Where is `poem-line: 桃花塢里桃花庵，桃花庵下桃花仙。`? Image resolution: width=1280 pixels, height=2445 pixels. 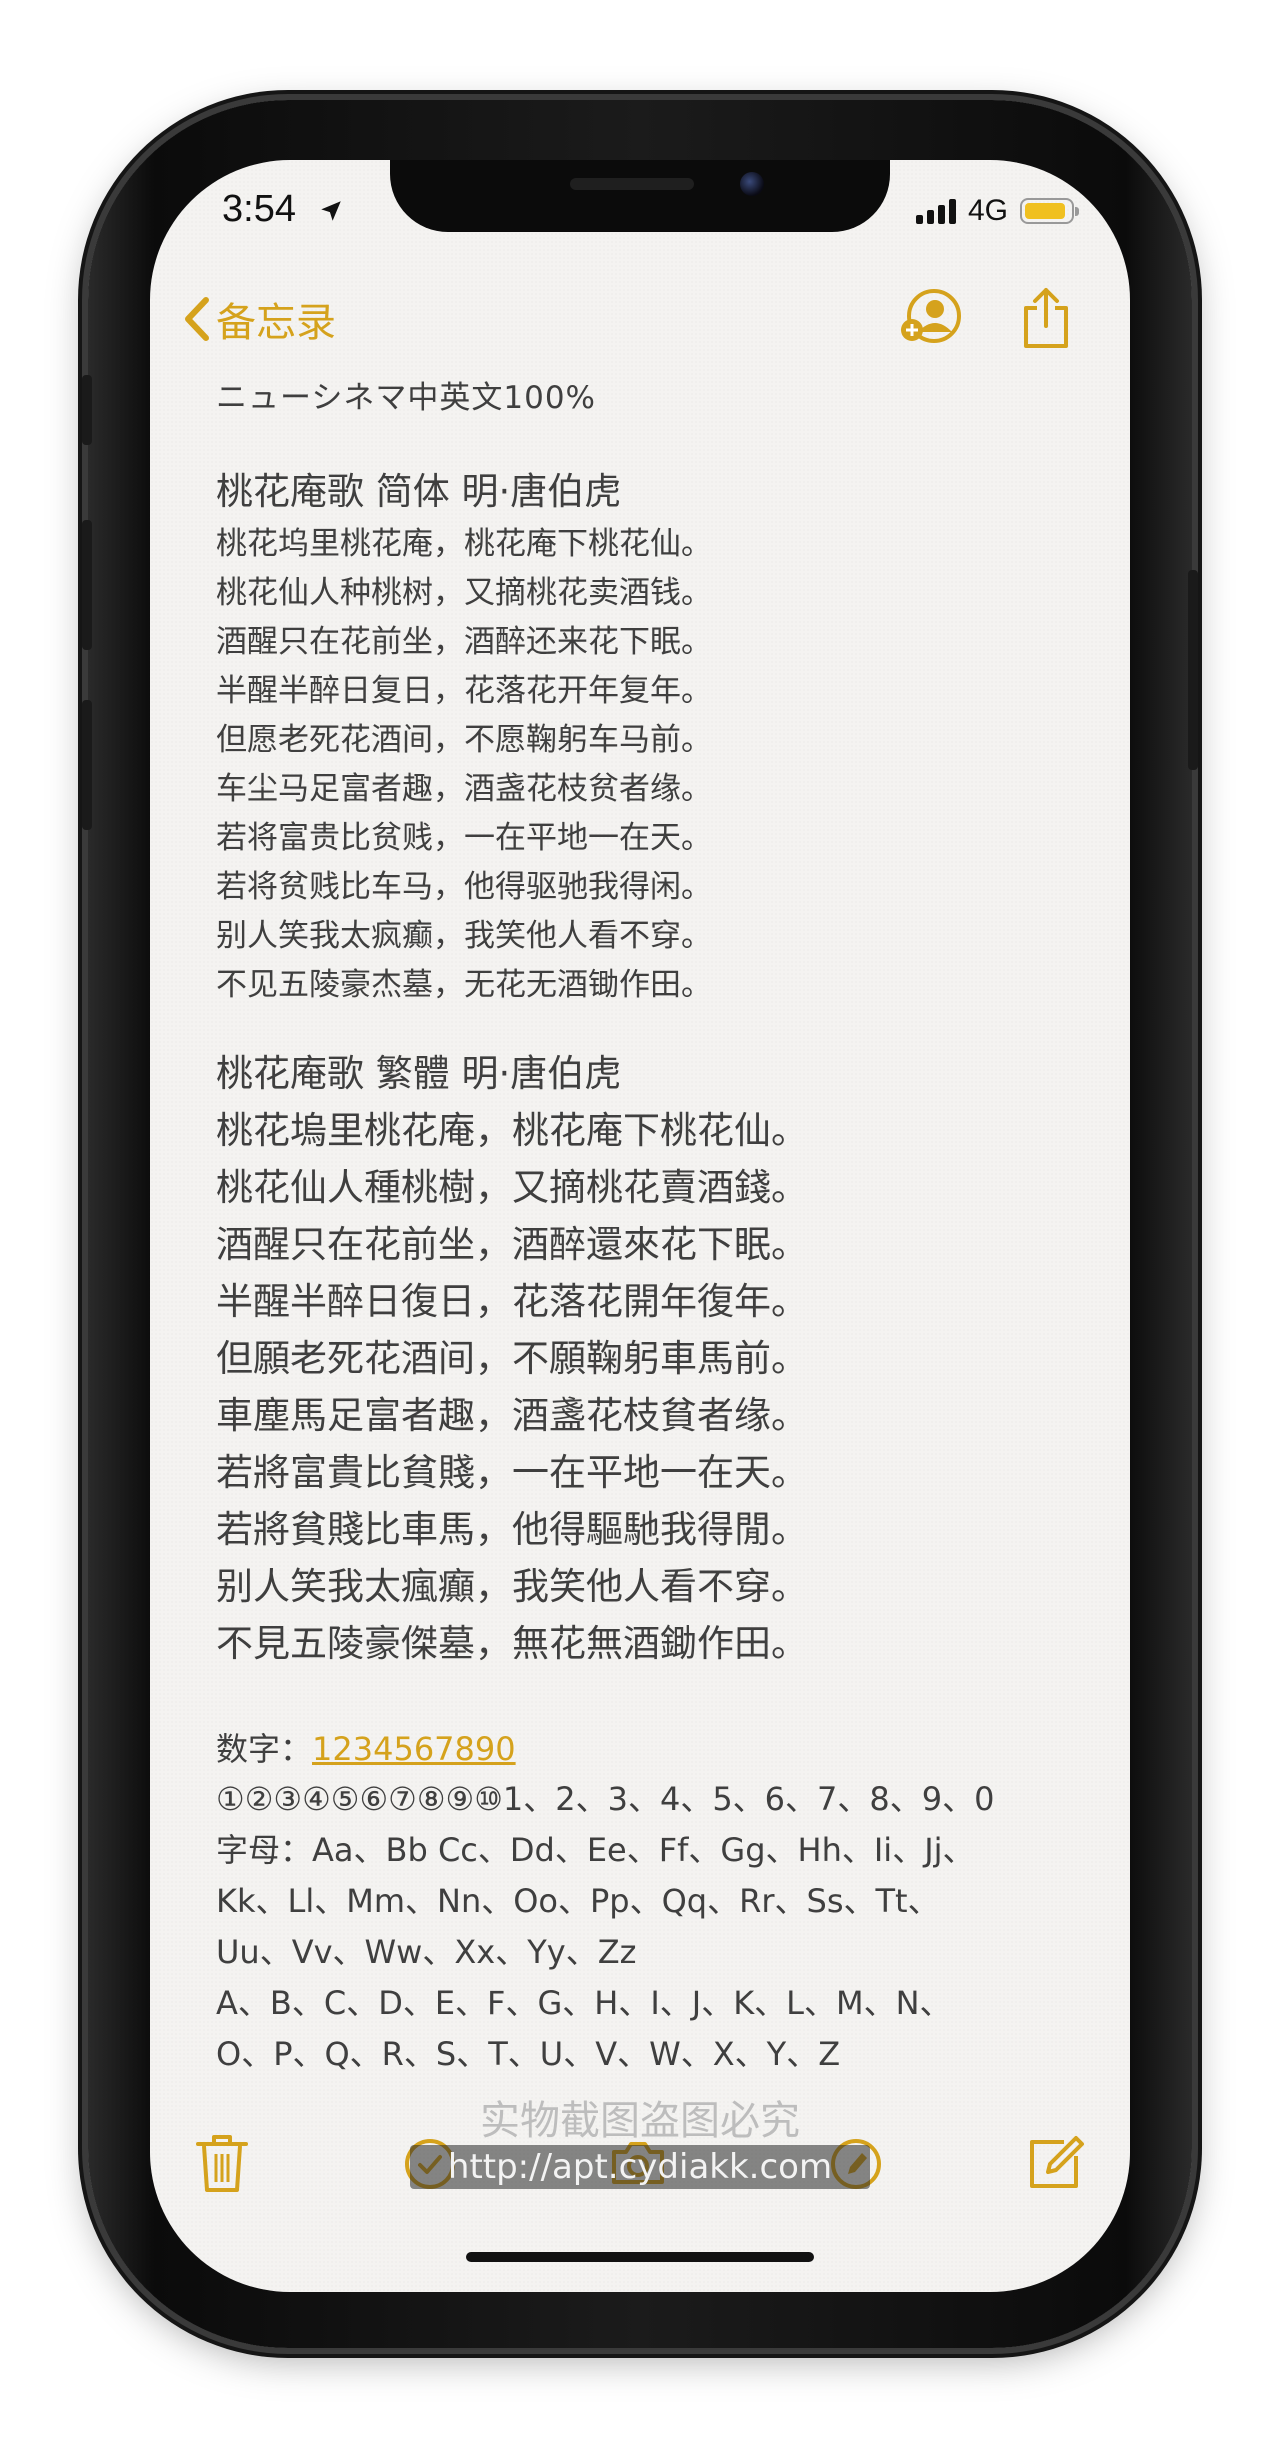 poem-line: 桃花塢里桃花庵，桃花庵下桃花仙。 is located at coordinates (512, 1130).